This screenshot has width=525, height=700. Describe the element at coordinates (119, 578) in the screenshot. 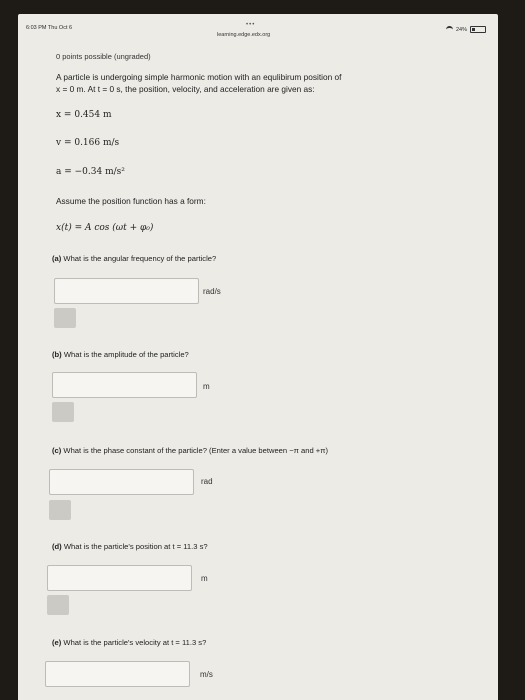

I see `answer-input-d` at that location.